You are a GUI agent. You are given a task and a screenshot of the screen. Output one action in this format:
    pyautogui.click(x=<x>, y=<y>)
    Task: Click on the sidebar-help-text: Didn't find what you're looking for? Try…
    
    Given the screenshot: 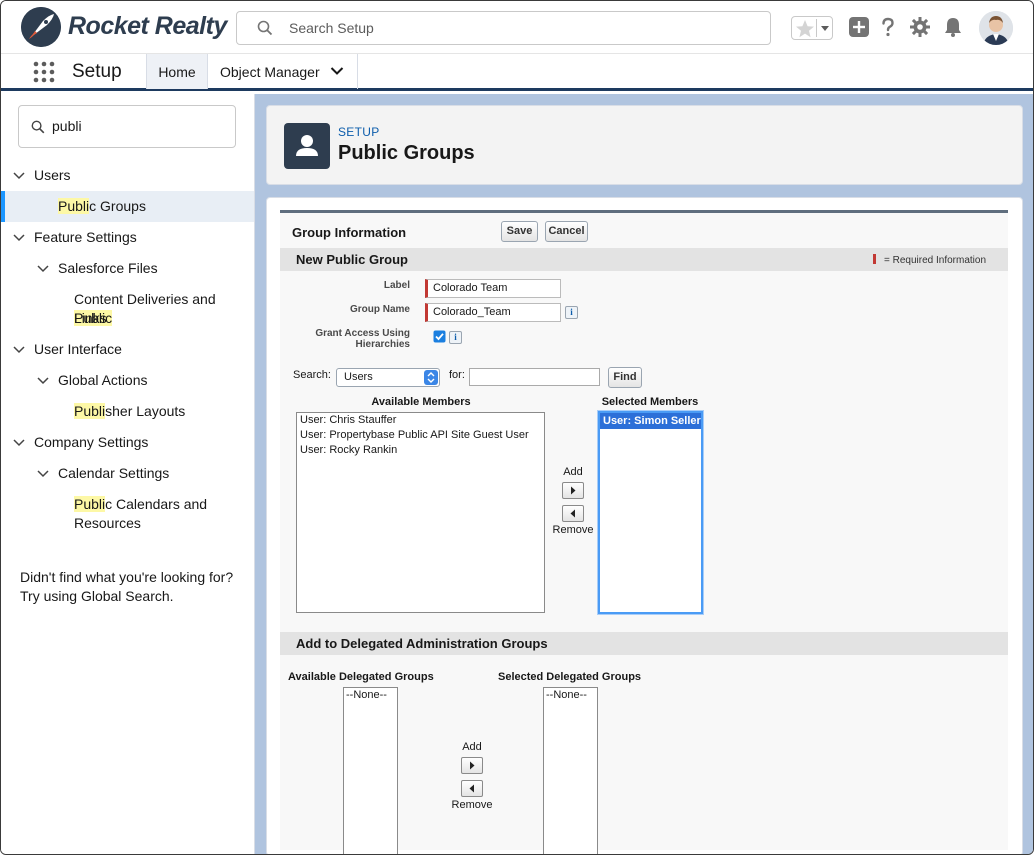 What is the action you would take?
    pyautogui.click(x=135, y=587)
    